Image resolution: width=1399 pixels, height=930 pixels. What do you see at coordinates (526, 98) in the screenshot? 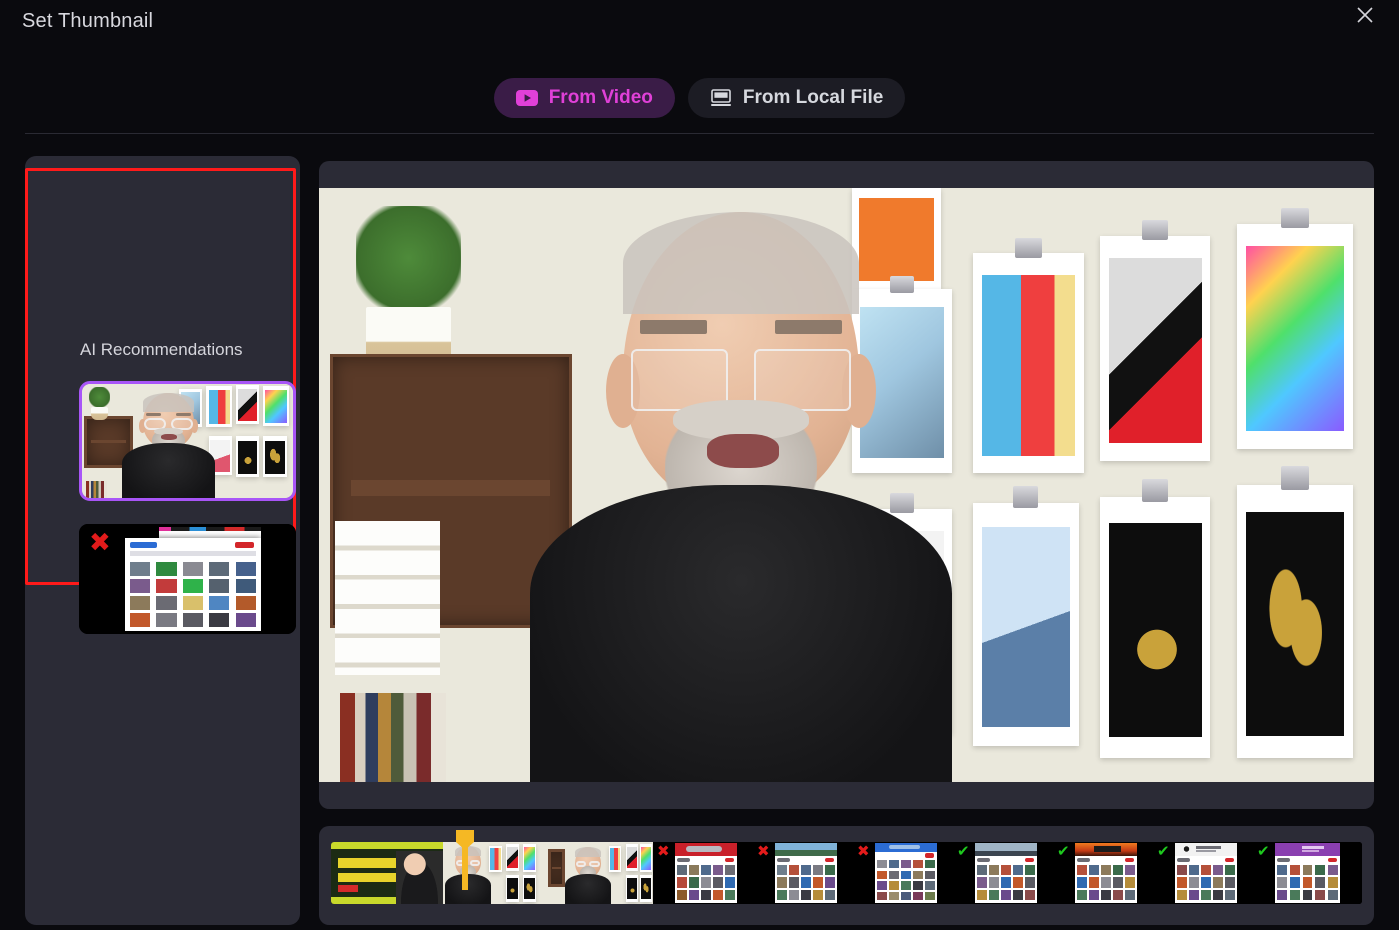
I see `youtube-play-icon` at bounding box center [526, 98].